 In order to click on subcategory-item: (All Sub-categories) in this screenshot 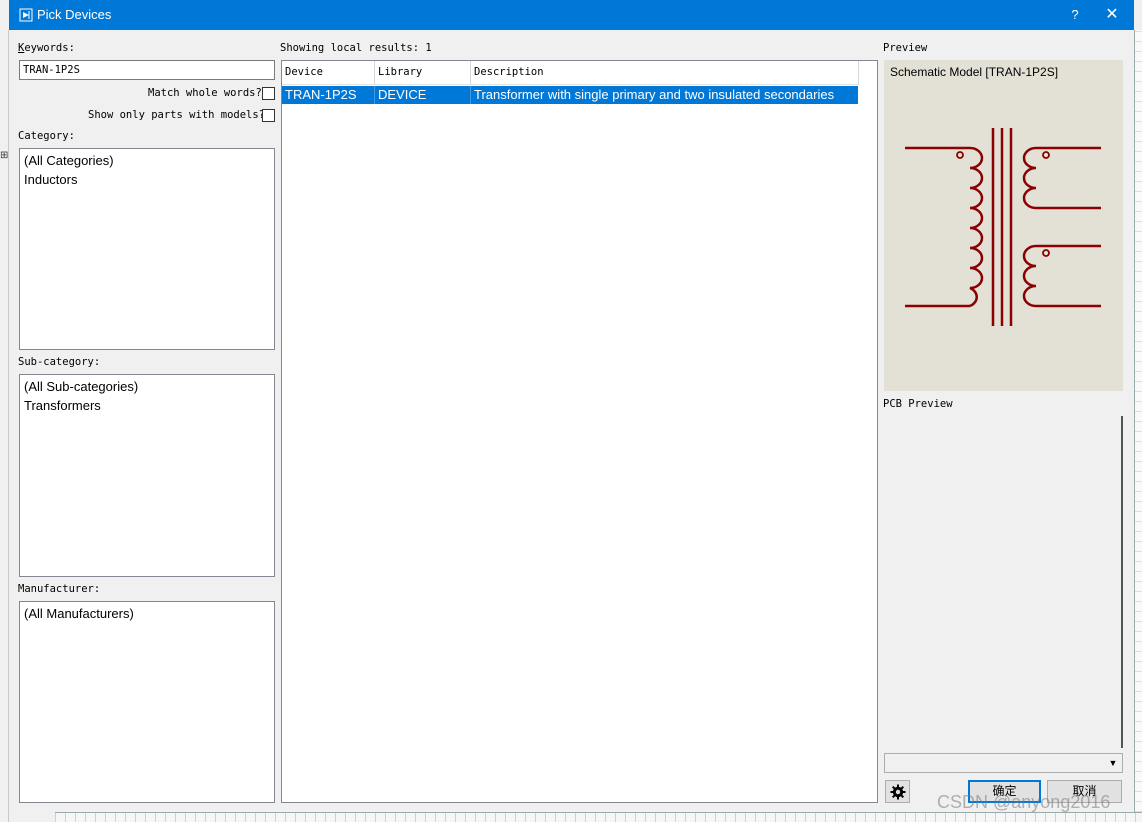, I will do `click(147, 386)`.